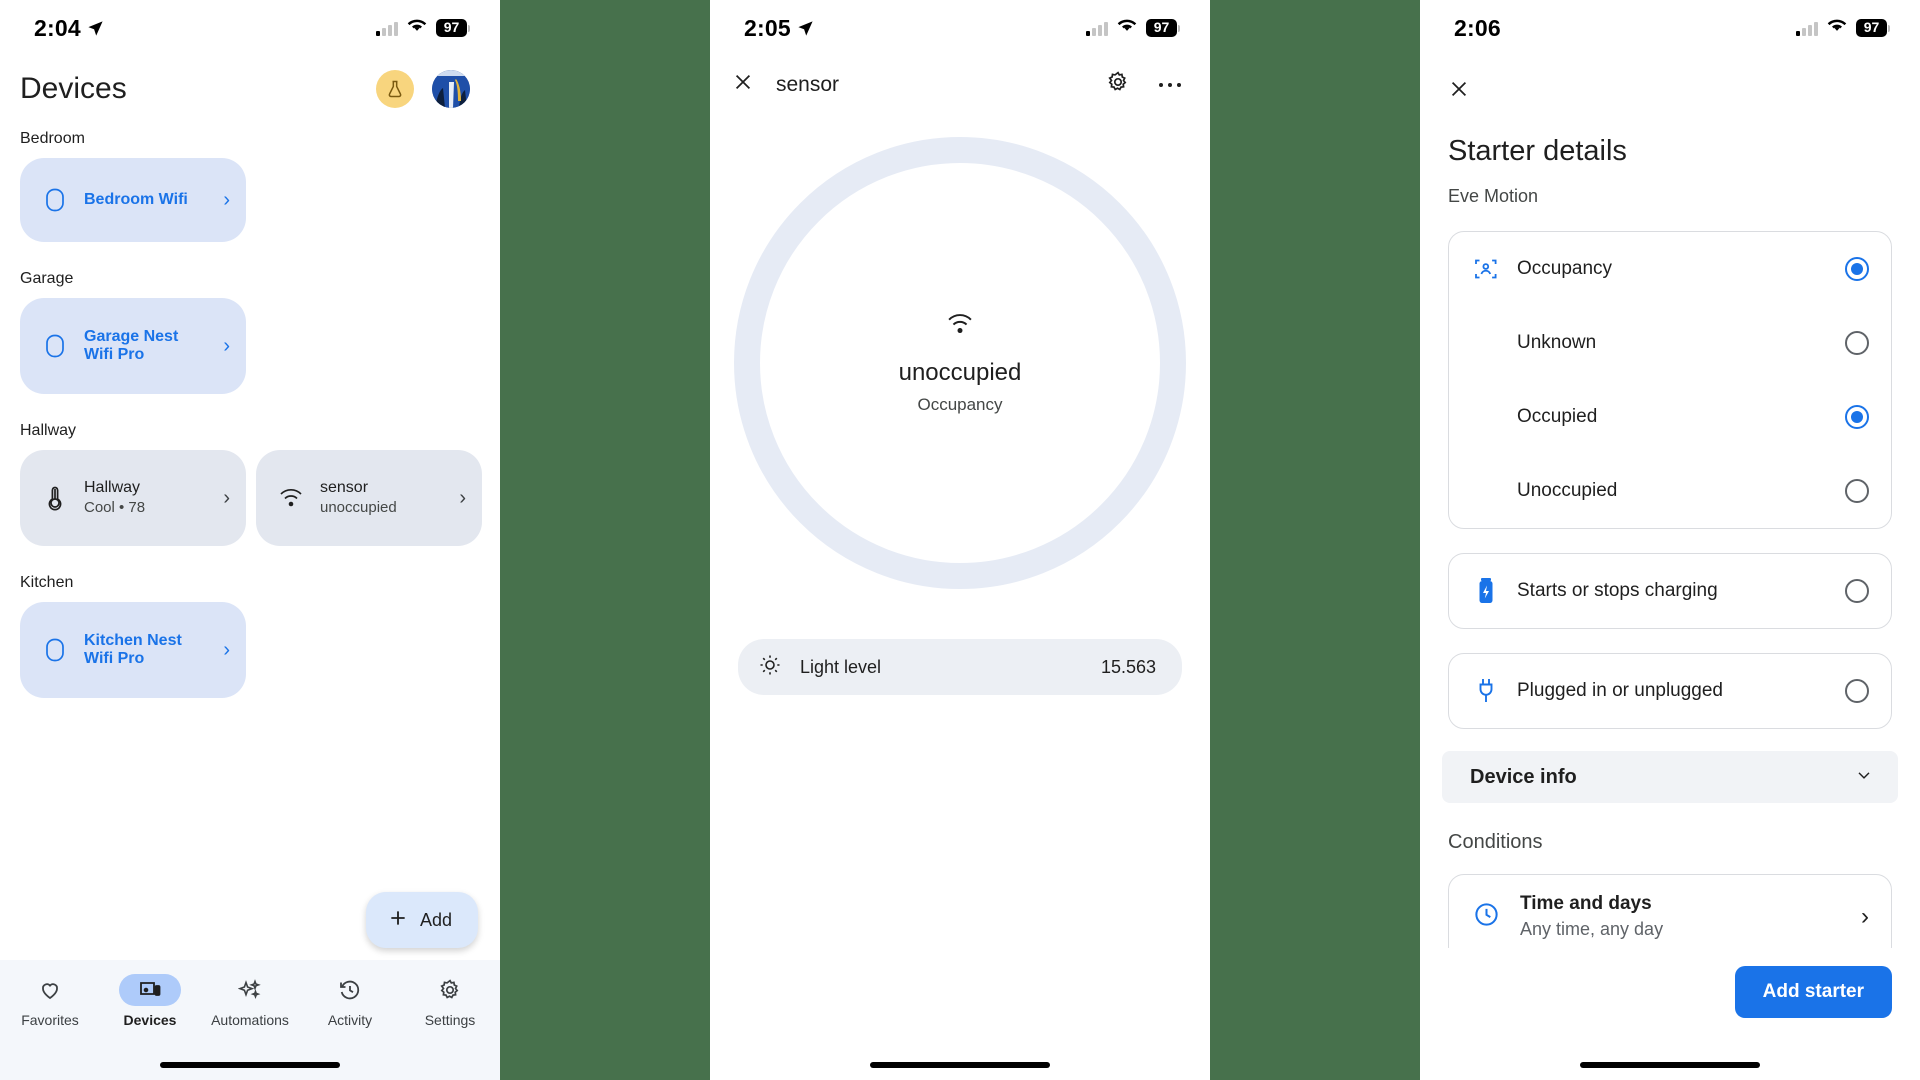  What do you see at coordinates (1537, 151) in the screenshot?
I see `page-title: Starter details` at bounding box center [1537, 151].